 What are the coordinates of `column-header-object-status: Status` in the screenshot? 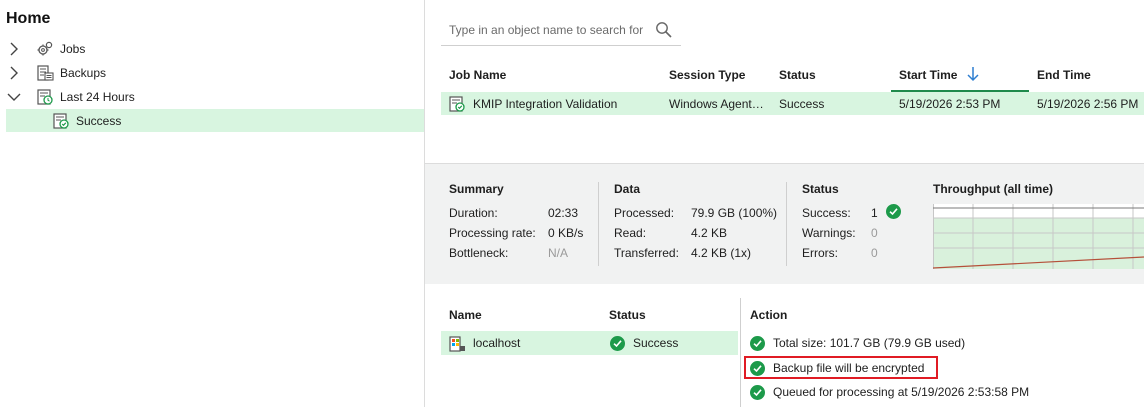 It's located at (627, 315).